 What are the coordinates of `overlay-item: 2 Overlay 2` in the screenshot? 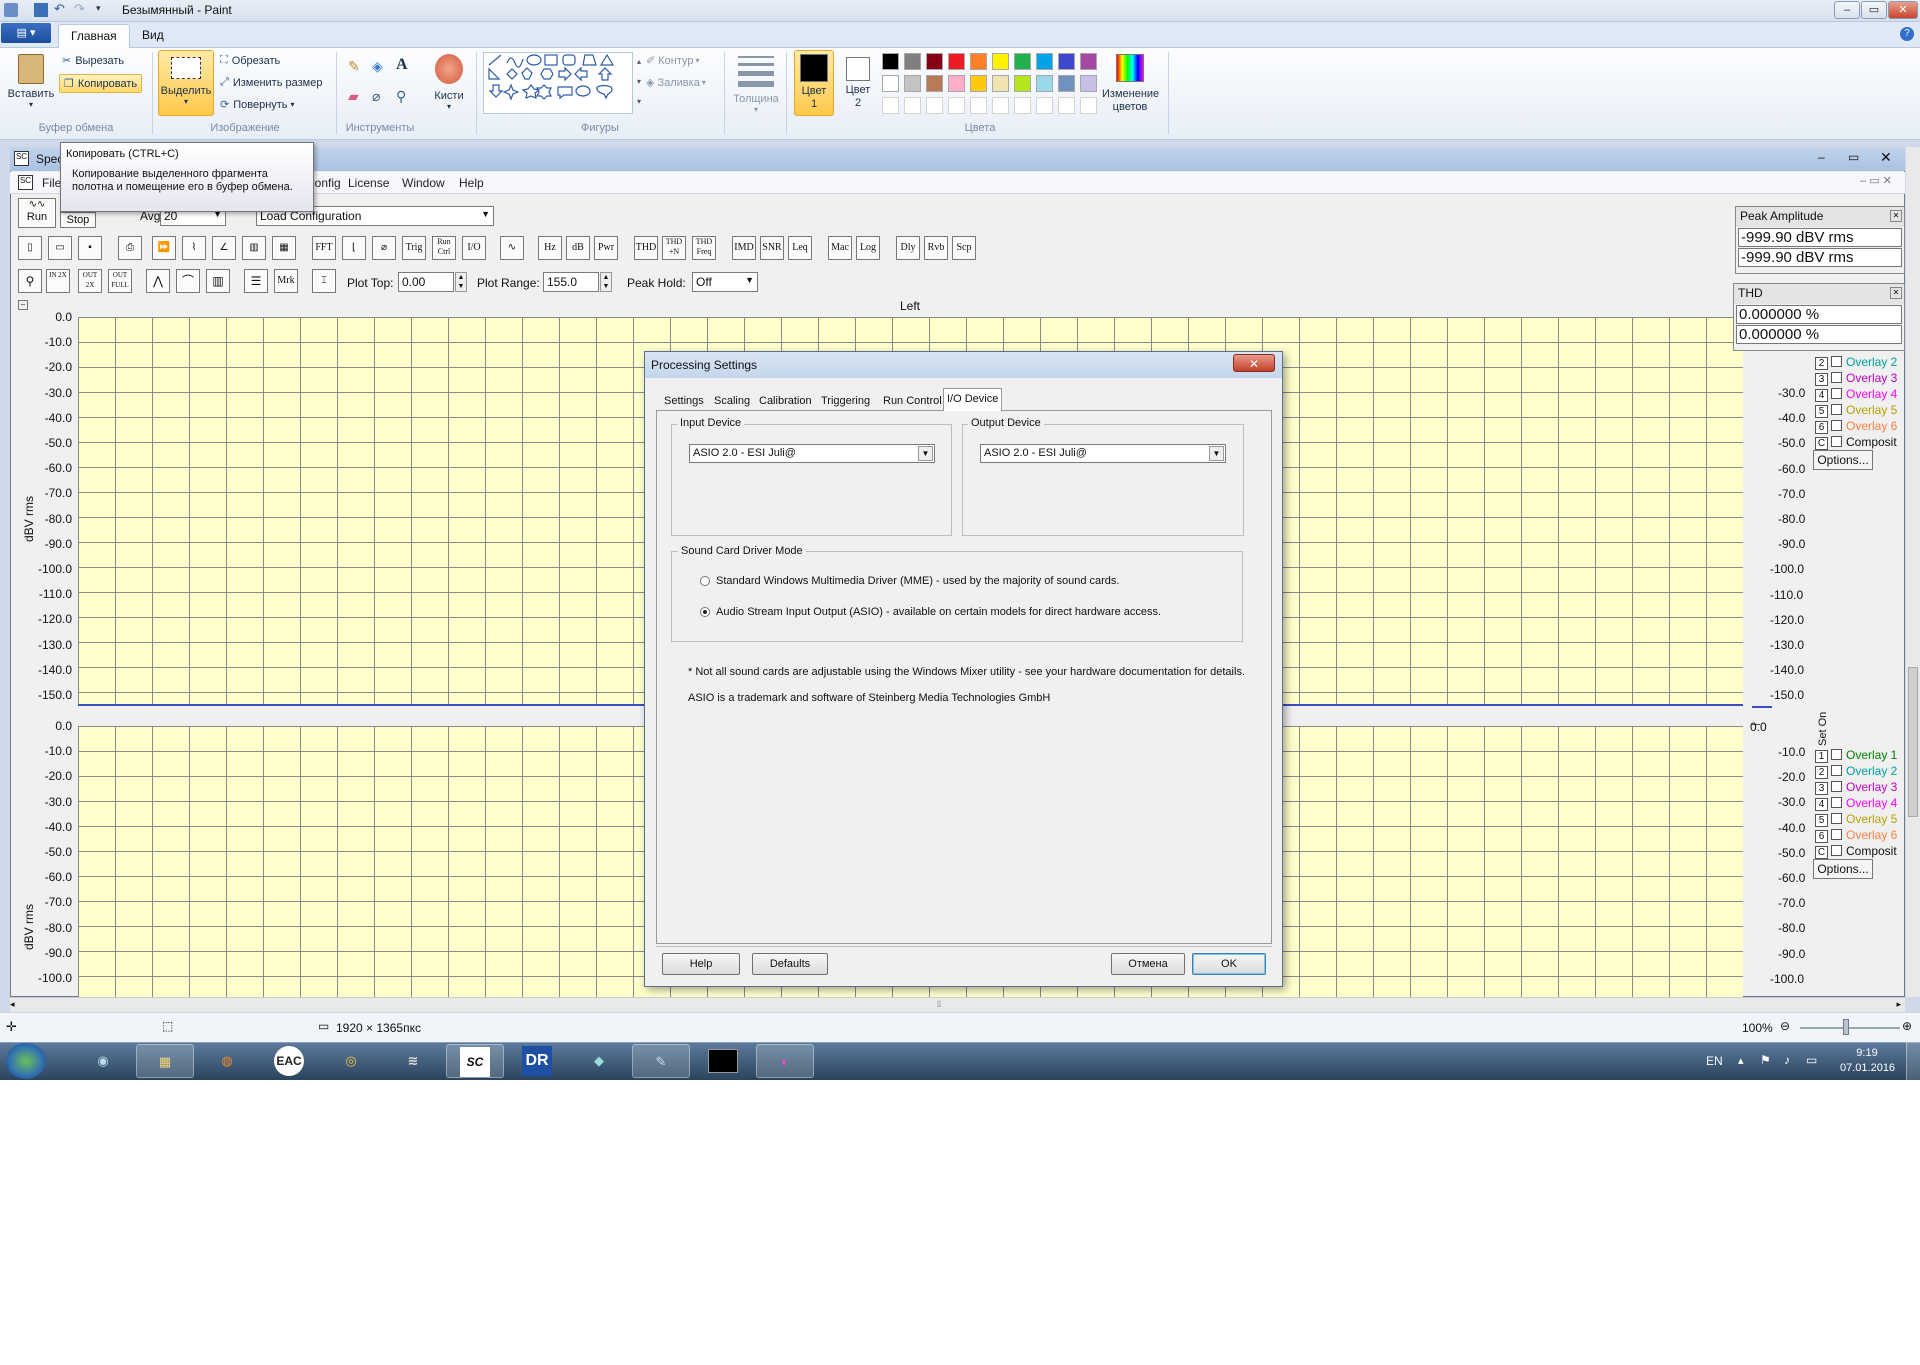 It's located at (1856, 362).